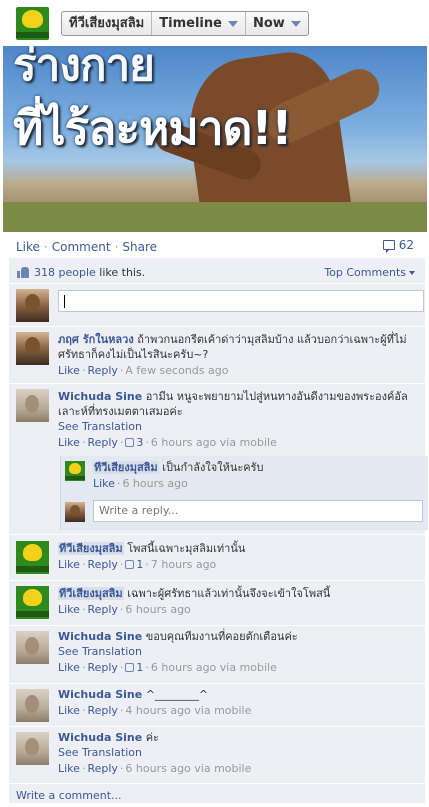 The width and height of the screenshot is (429, 807). I want to click on comment-composer, so click(217, 305).